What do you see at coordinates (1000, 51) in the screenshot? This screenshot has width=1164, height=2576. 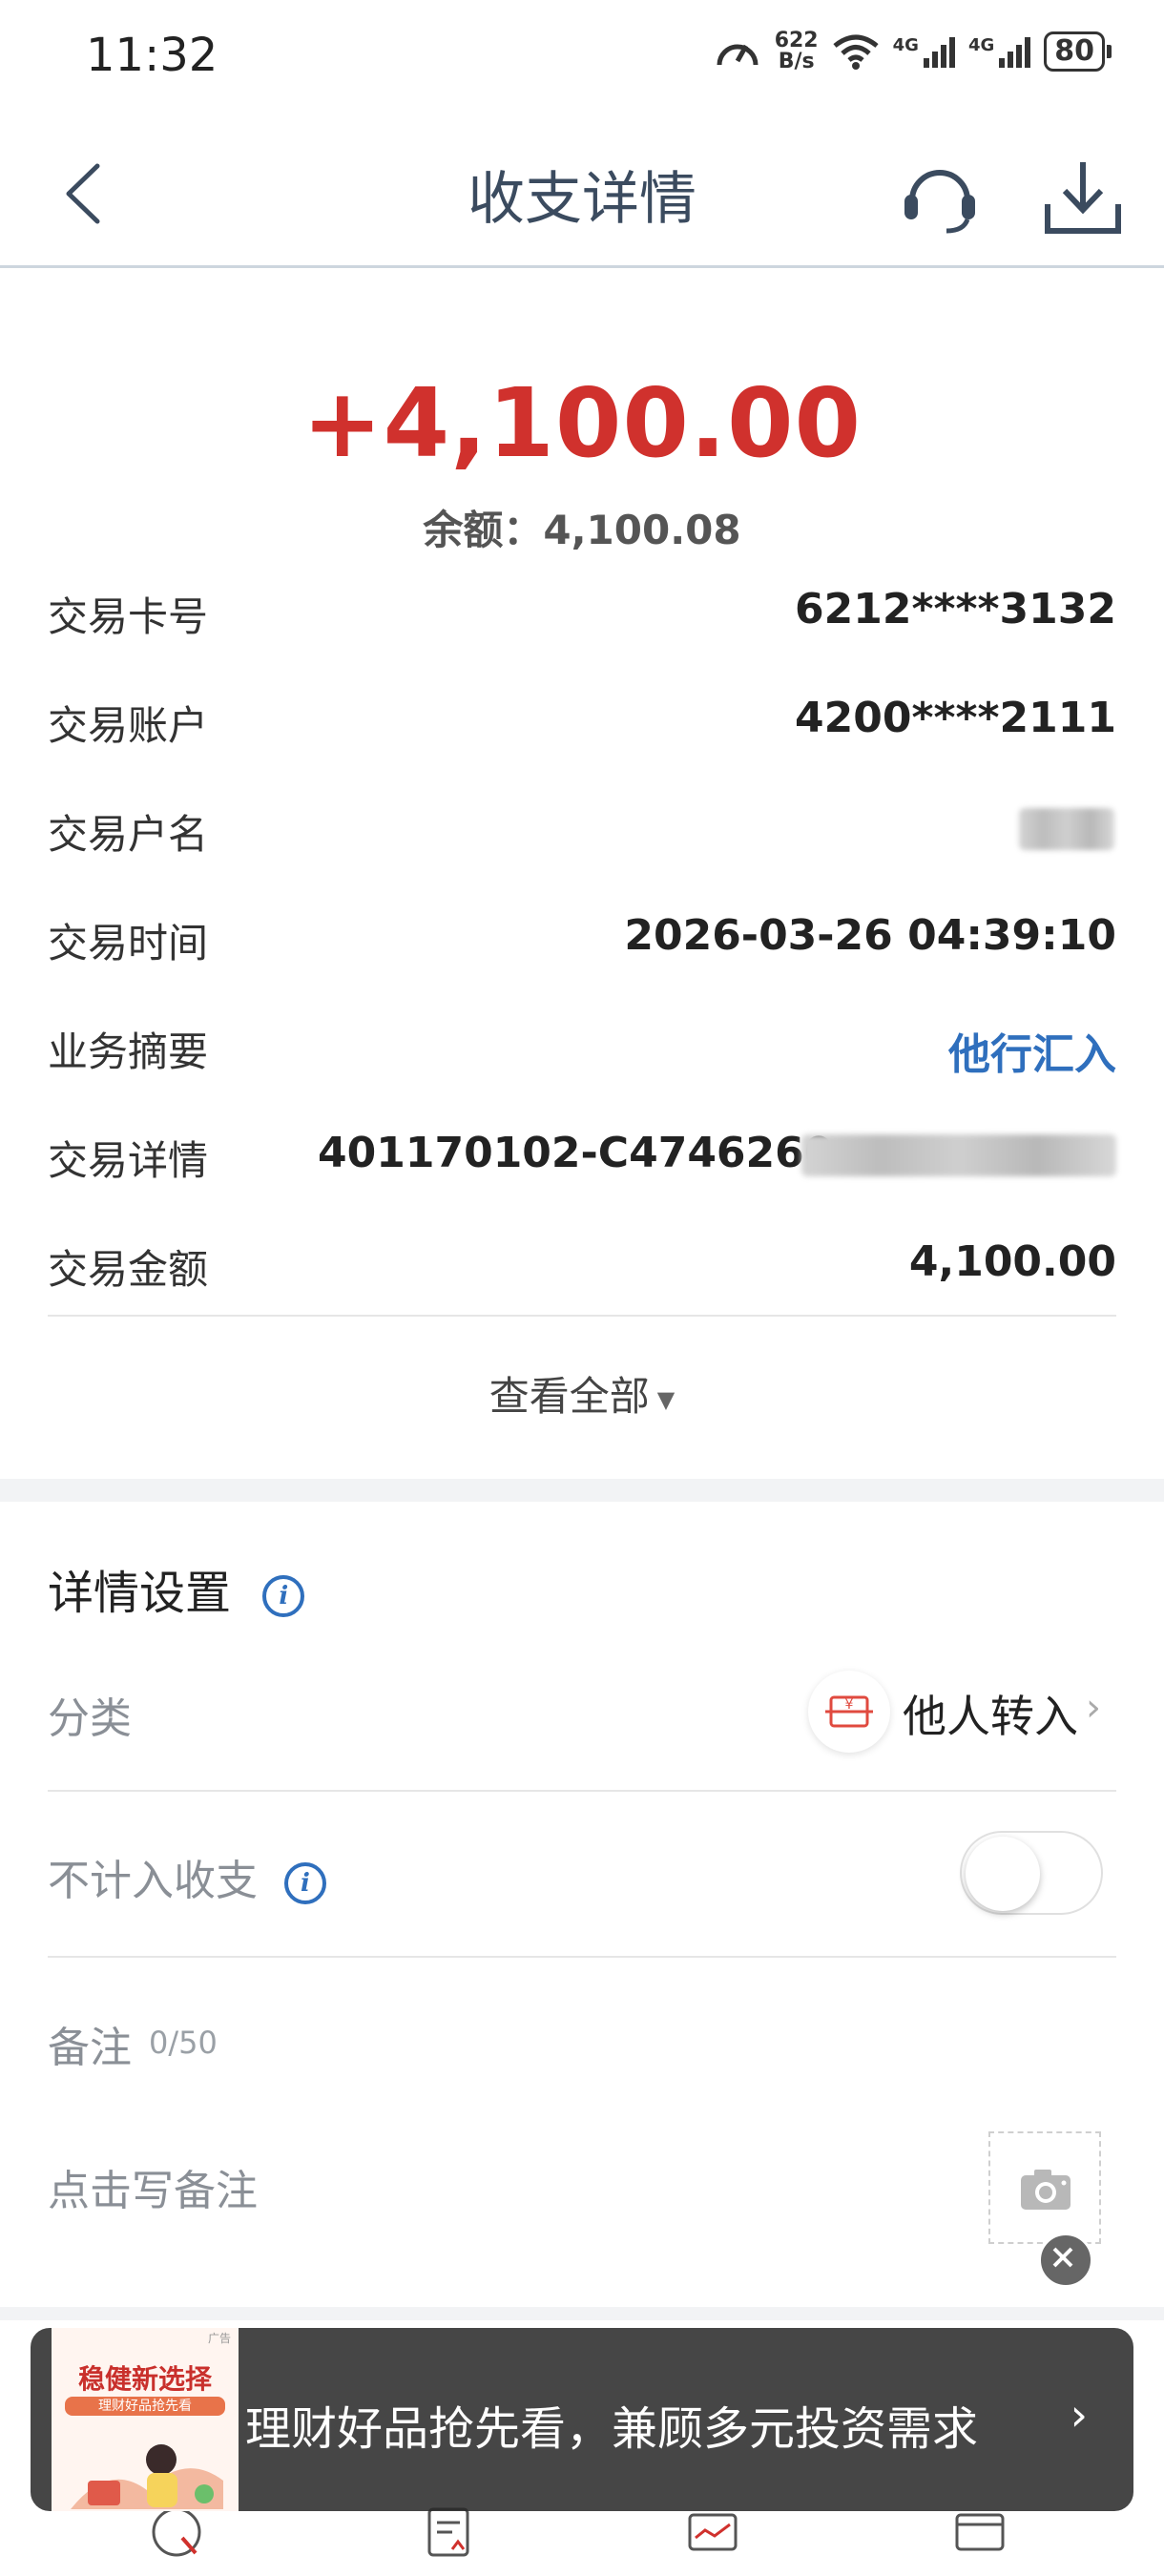 I see `signal-2-icon: 4G` at bounding box center [1000, 51].